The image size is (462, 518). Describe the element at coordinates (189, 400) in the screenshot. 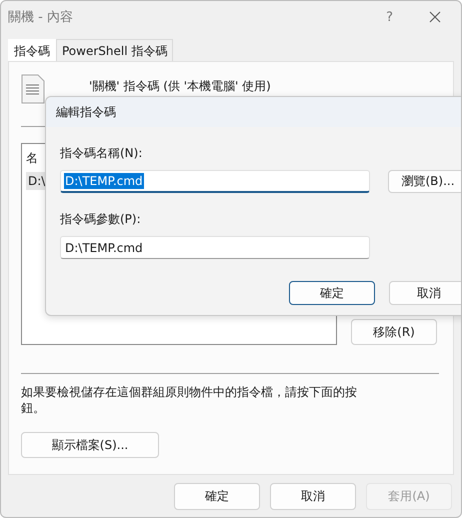

I see `instruction-text: 如果要檢視儲存在這個群組原則物件中的指令檔，請按下面的按鈕。` at that location.